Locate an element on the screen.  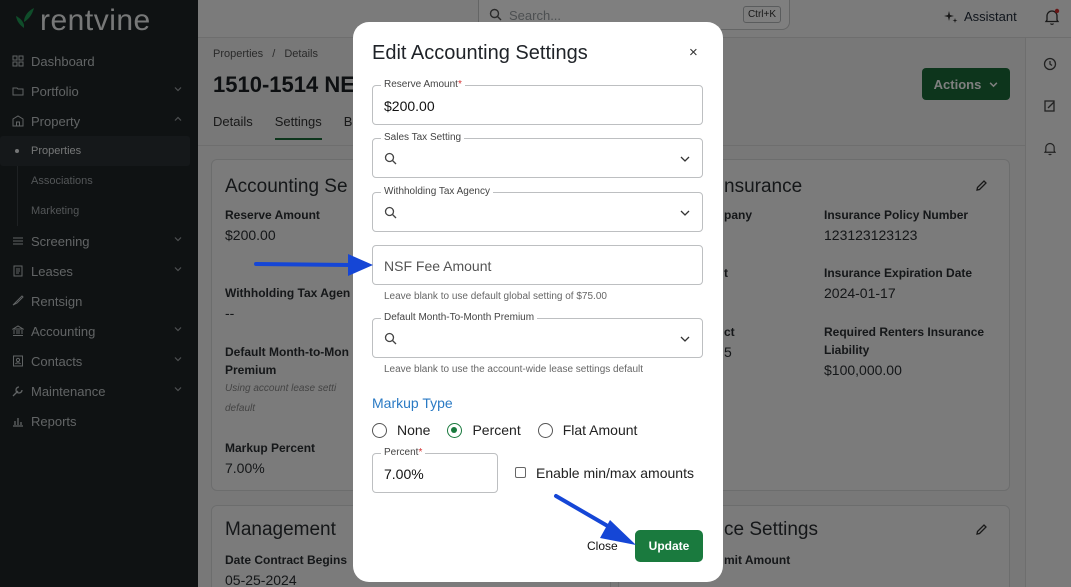
field-label: Reserve Amount* is located at coordinates (423, 84).